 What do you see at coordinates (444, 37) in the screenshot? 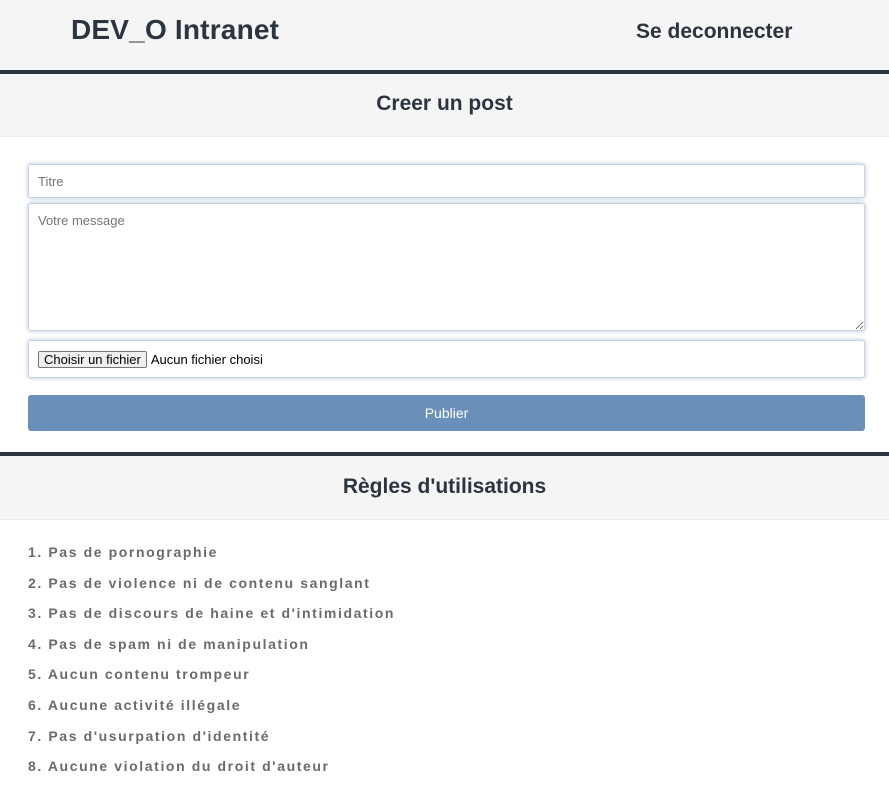
I see `top-navbar: DEV_O Intranet Se deconnecter` at bounding box center [444, 37].